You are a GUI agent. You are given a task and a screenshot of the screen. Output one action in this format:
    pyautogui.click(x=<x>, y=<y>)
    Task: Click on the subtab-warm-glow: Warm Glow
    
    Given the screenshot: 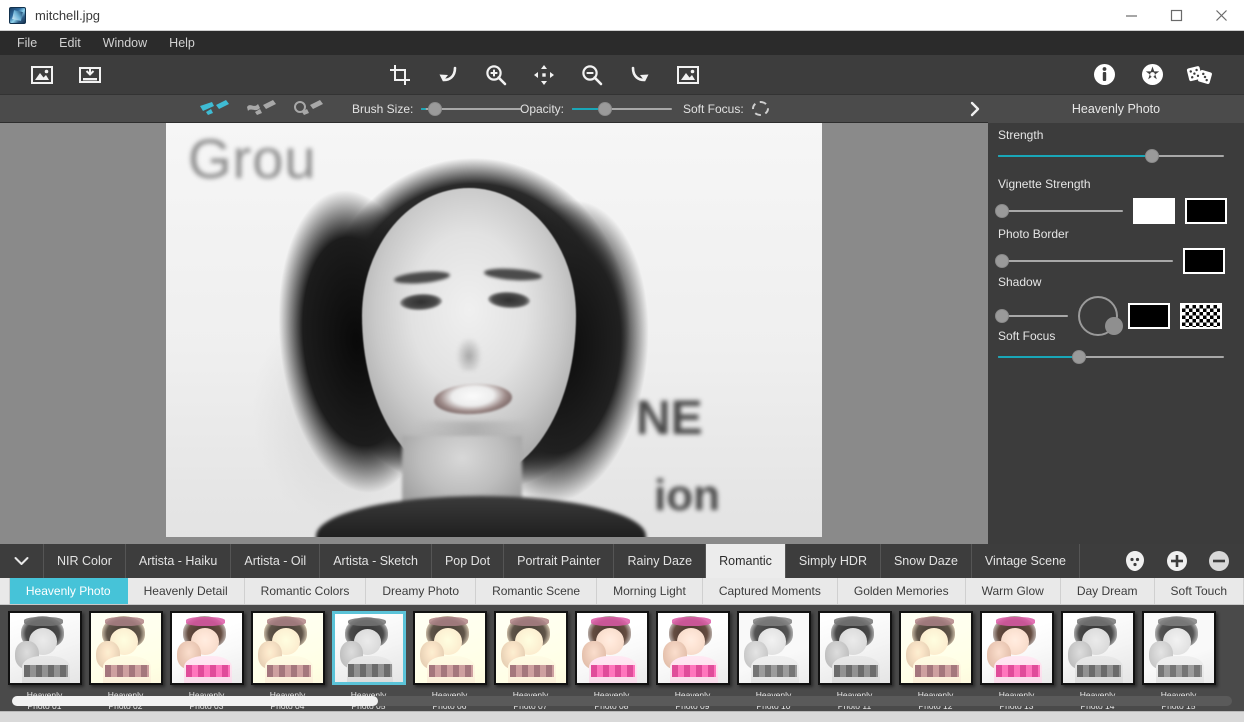 What is the action you would take?
    pyautogui.click(x=1013, y=591)
    